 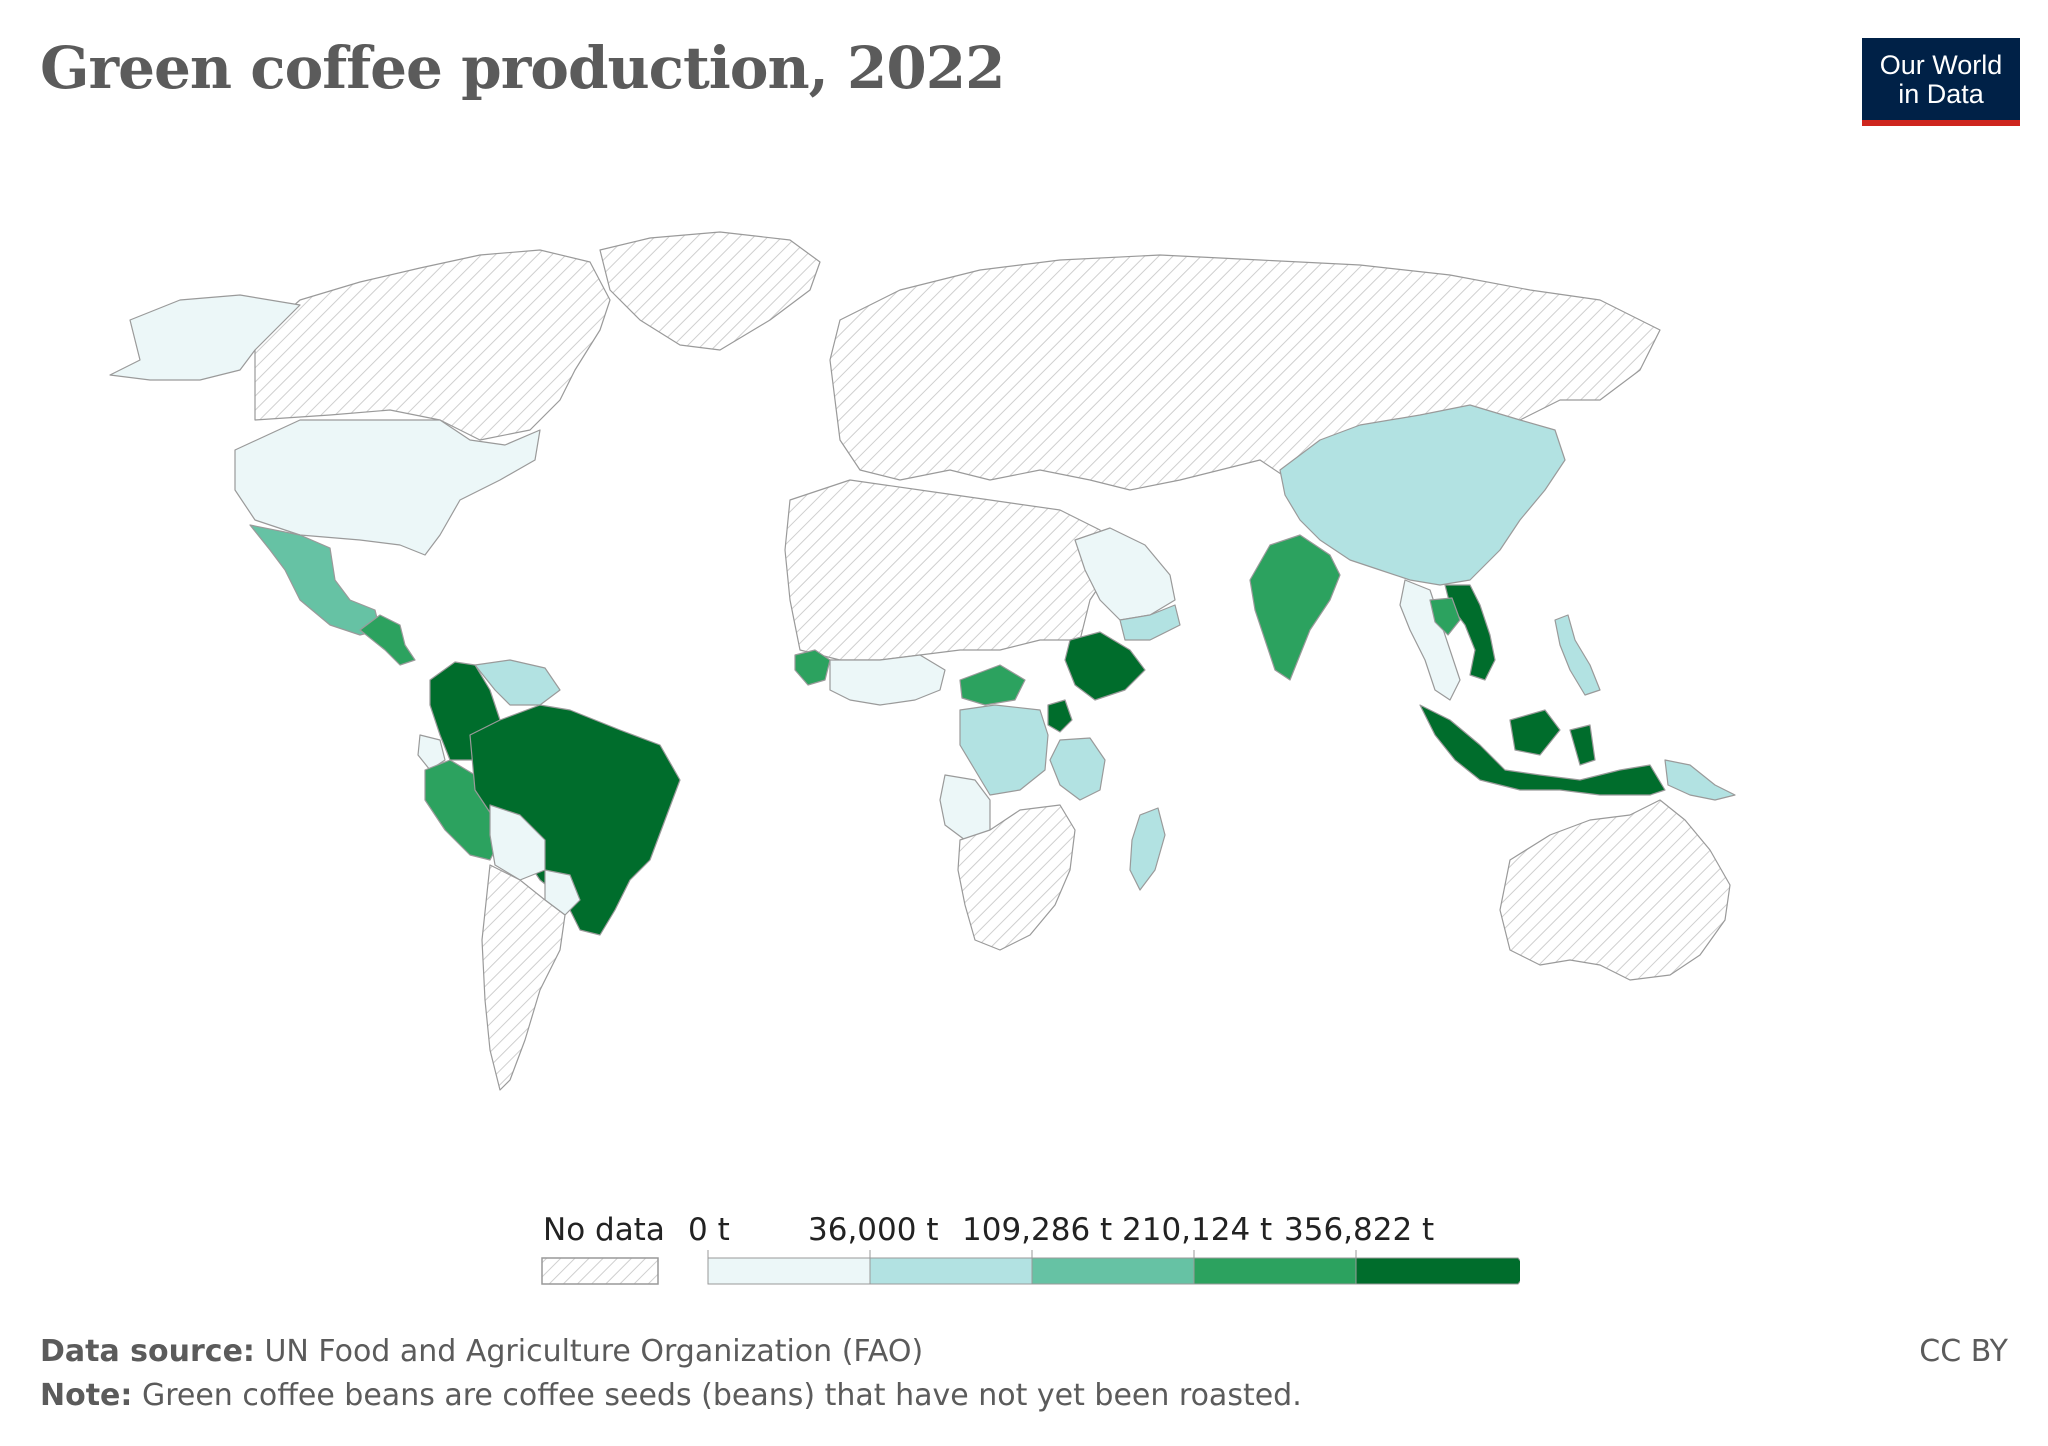 I want to click on license: CC BY, so click(x=1963, y=1351).